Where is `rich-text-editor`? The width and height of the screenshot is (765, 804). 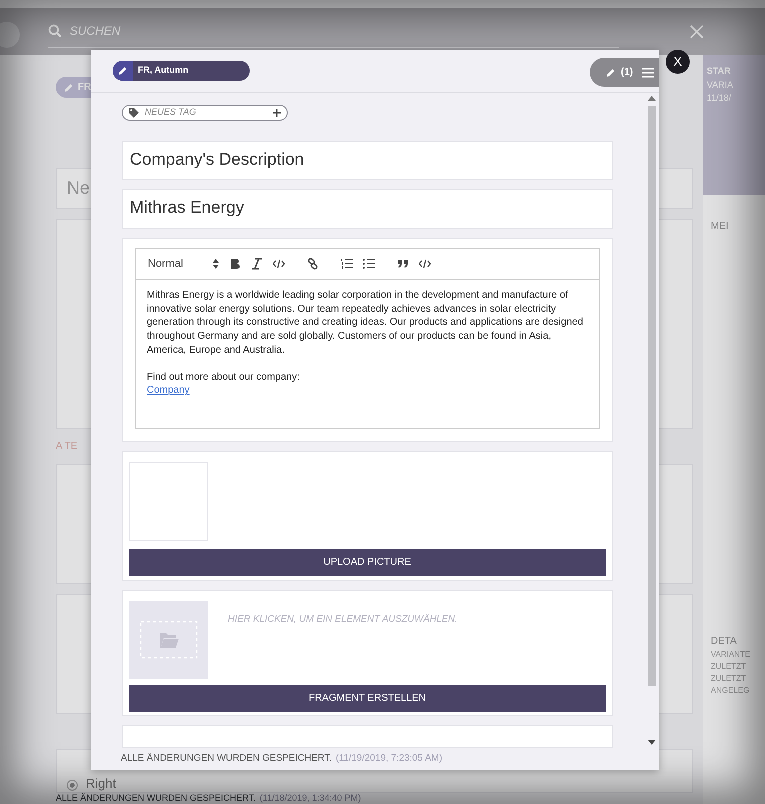 rich-text-editor is located at coordinates (367, 338).